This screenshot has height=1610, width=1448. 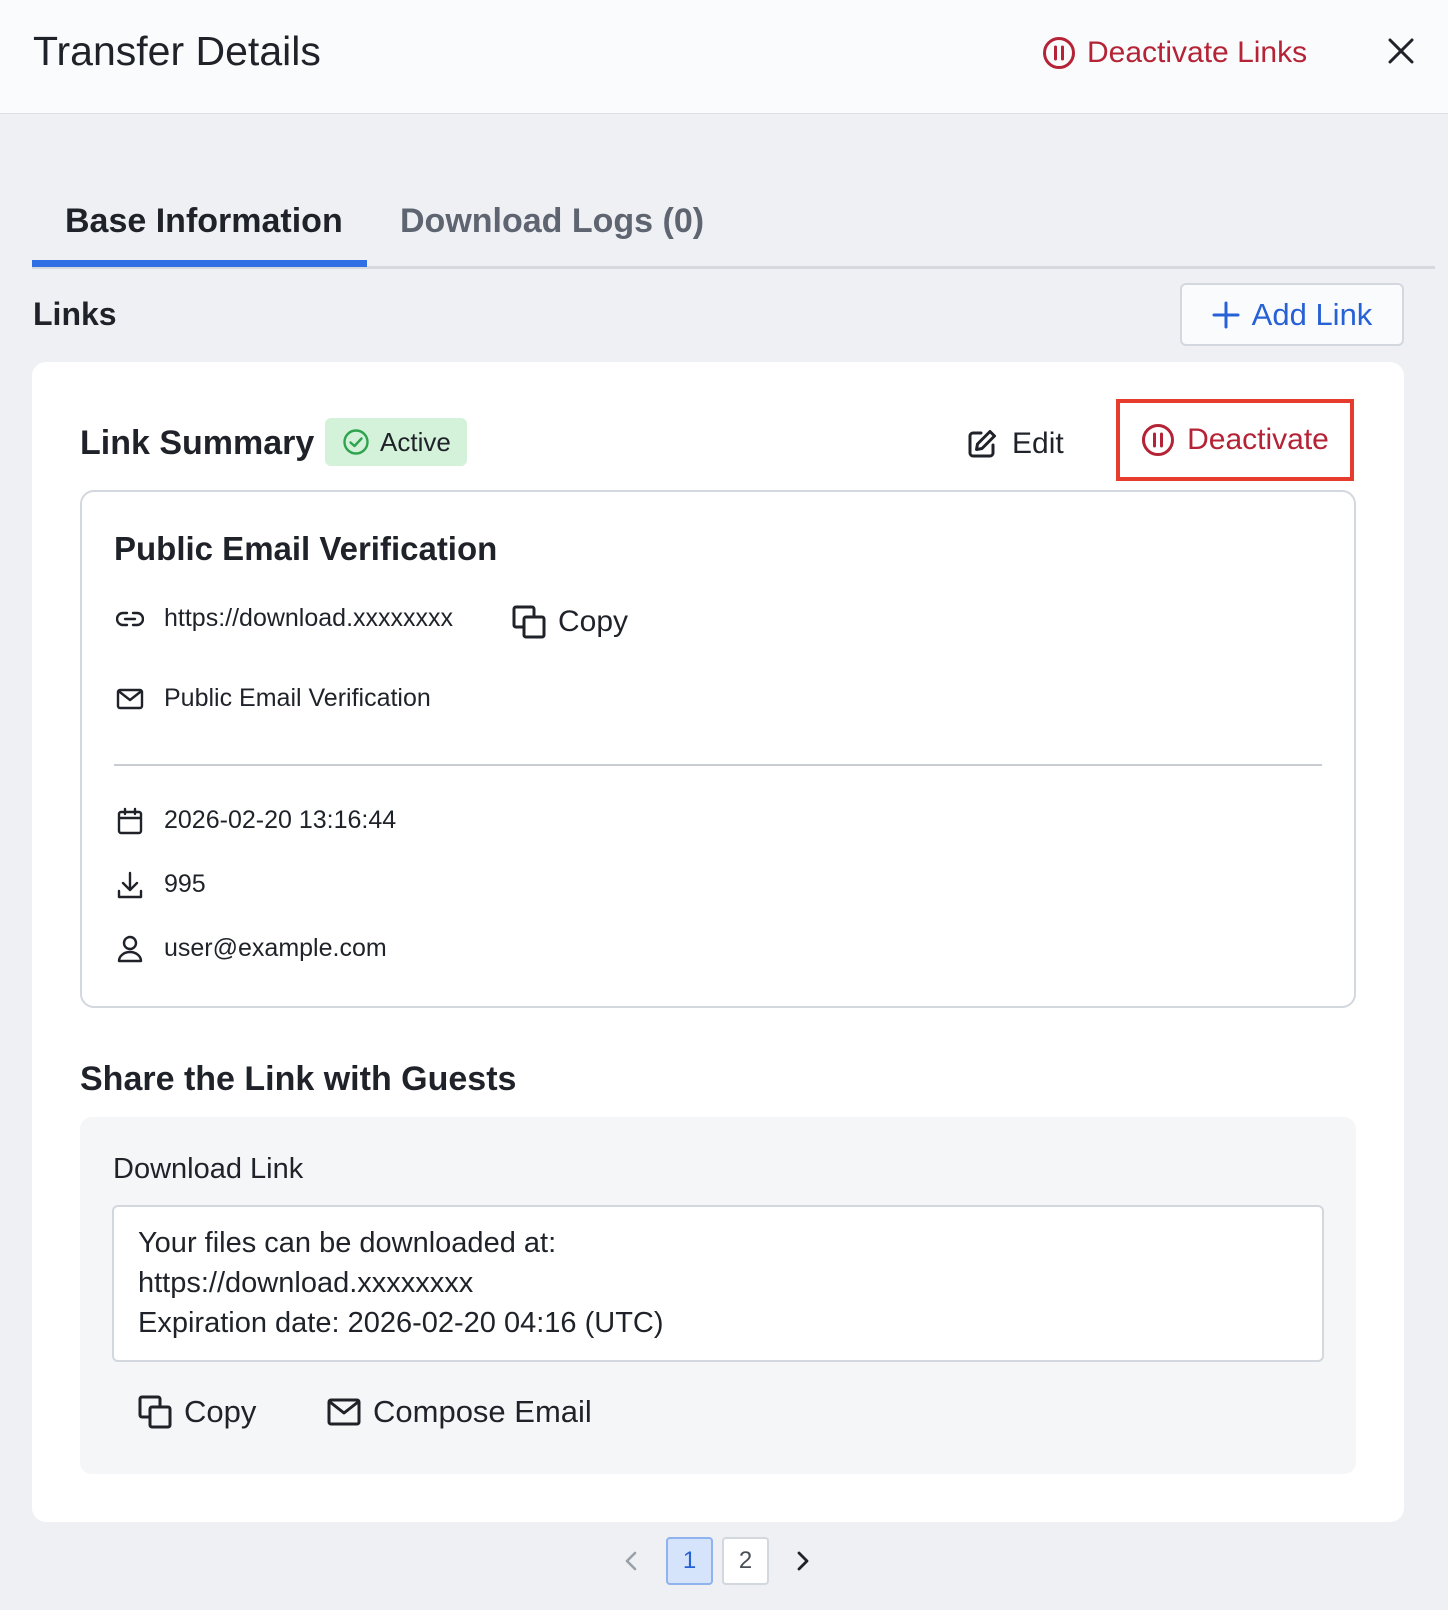 I want to click on link-url: https://download.xxxxxxxx, so click(x=308, y=618).